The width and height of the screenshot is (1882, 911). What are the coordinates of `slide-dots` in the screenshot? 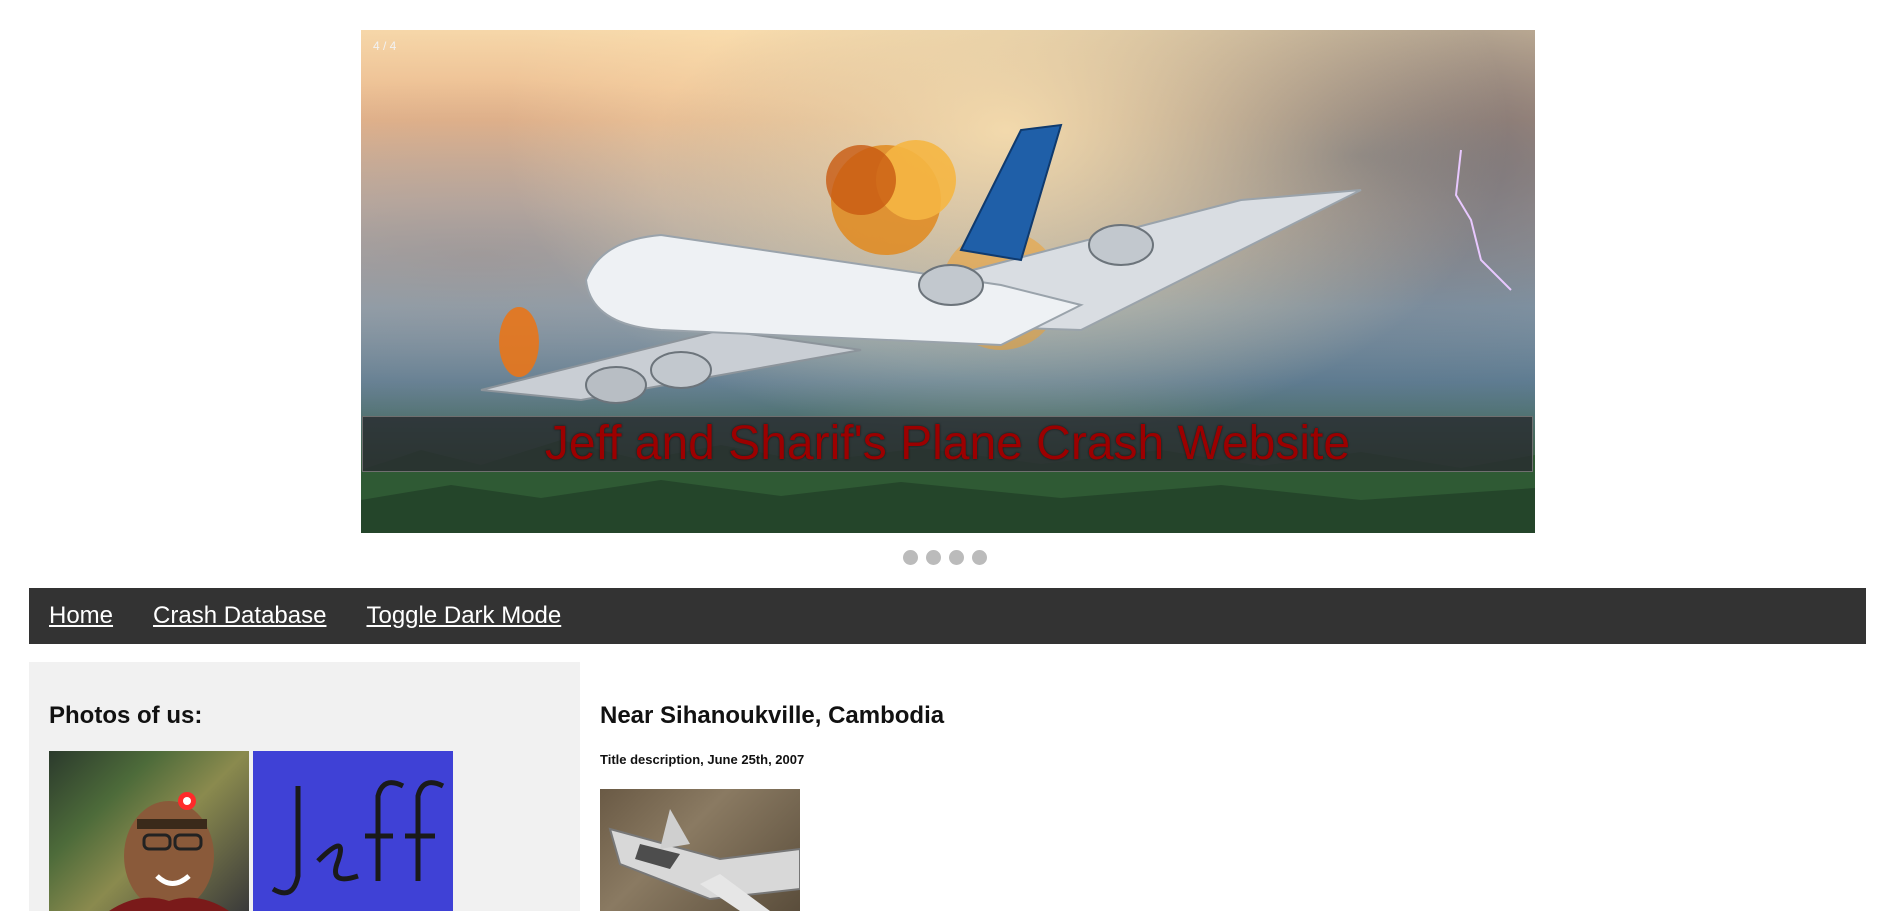 It's located at (945, 557).